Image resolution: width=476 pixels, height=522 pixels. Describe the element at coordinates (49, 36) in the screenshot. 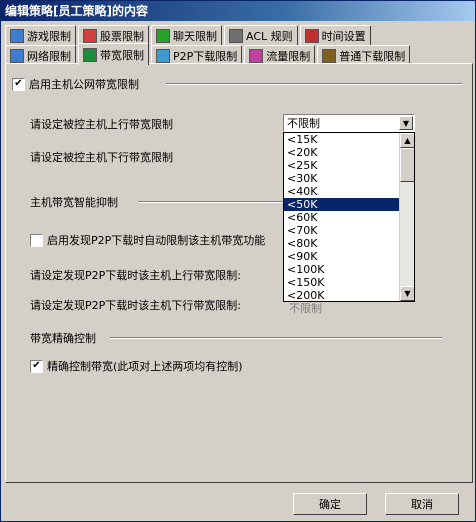

I see `tab-label: 游戏限制` at that location.